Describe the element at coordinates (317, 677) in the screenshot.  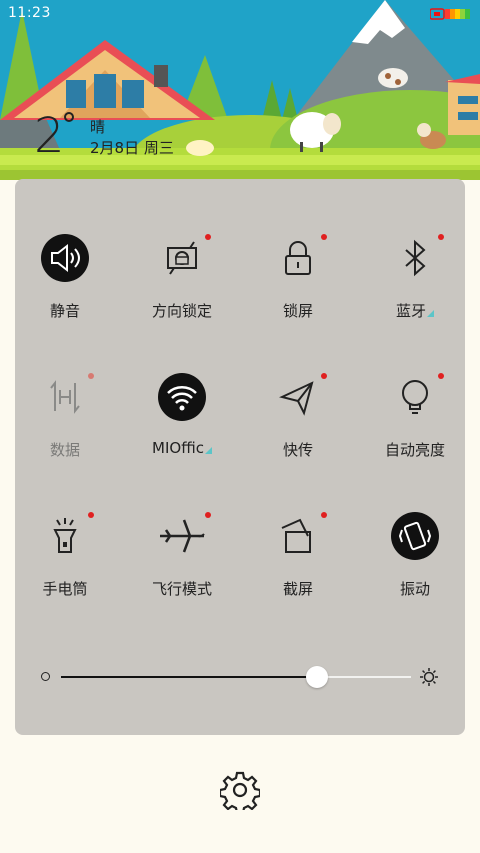
I see `brightness-thumb` at that location.